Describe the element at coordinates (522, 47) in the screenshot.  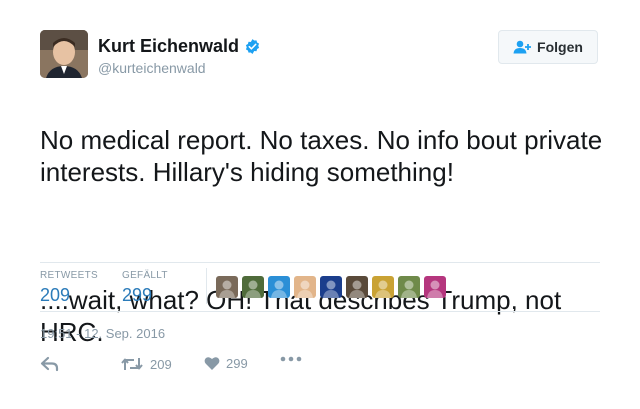
I see `add-user-icon` at that location.